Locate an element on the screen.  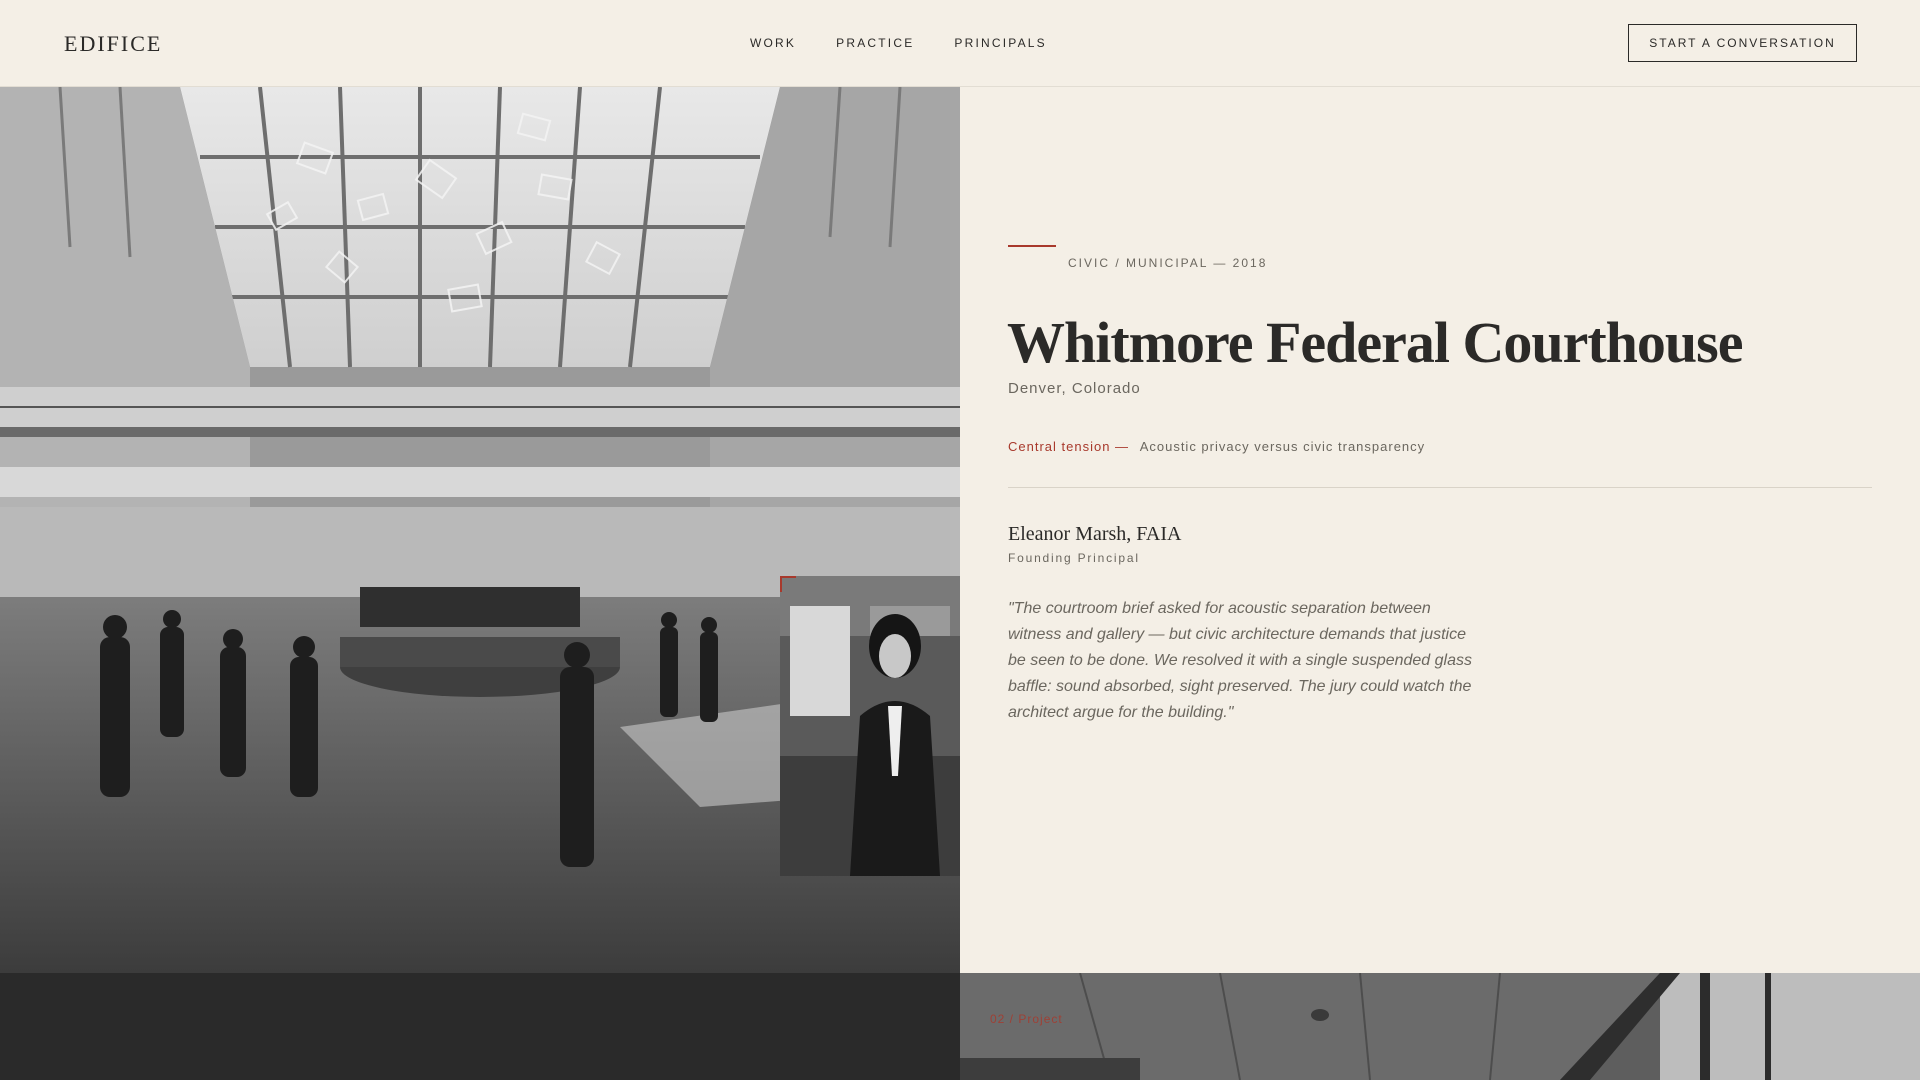
logo: EDIFICE is located at coordinates (113, 44).